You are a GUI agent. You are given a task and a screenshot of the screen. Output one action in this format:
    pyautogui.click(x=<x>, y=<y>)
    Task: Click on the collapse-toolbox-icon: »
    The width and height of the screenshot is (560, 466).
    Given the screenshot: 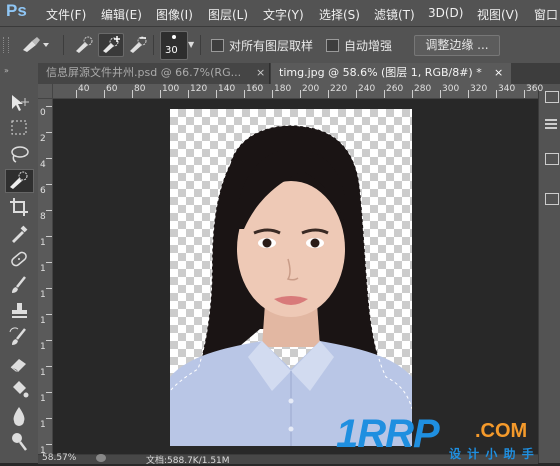 What is the action you would take?
    pyautogui.click(x=6, y=70)
    